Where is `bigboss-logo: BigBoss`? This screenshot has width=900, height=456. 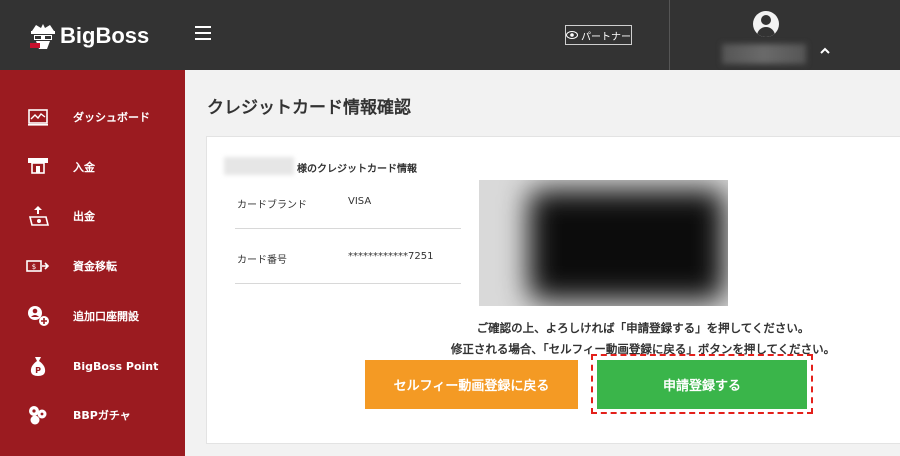 bigboss-logo: BigBoss is located at coordinates (88, 36).